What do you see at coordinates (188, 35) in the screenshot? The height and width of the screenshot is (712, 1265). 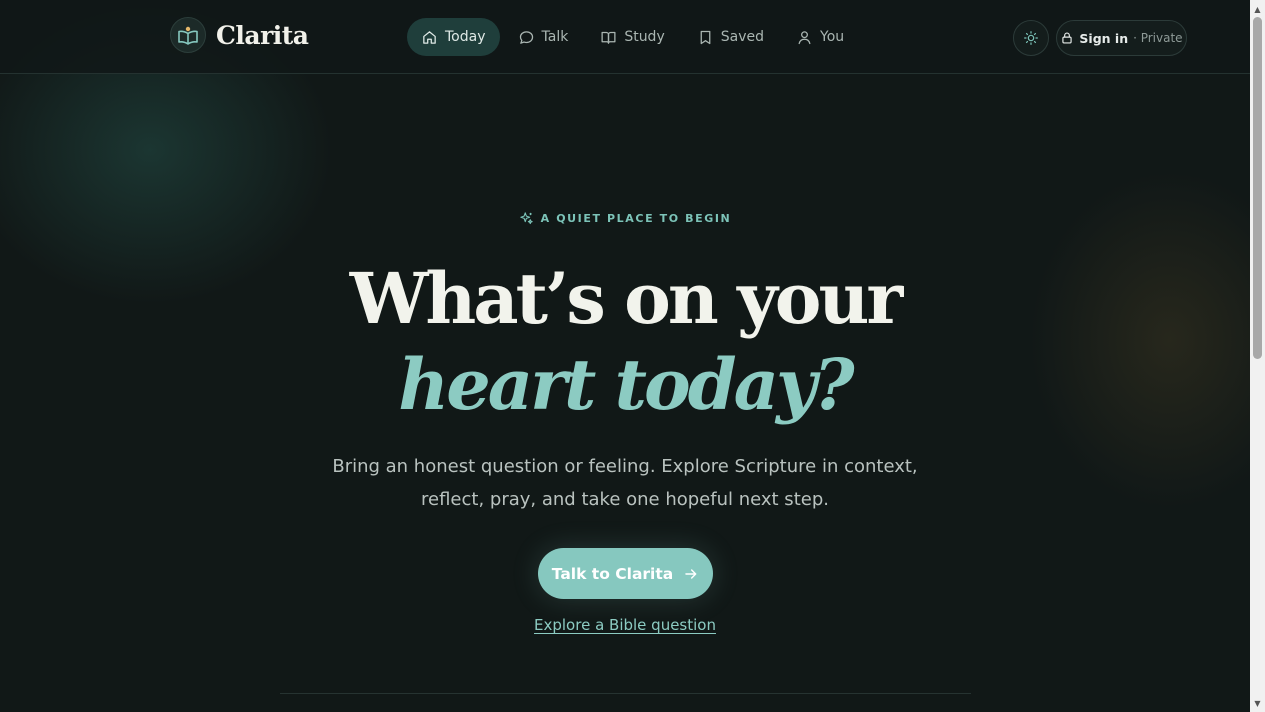 I see `open-book-logo-icon` at bounding box center [188, 35].